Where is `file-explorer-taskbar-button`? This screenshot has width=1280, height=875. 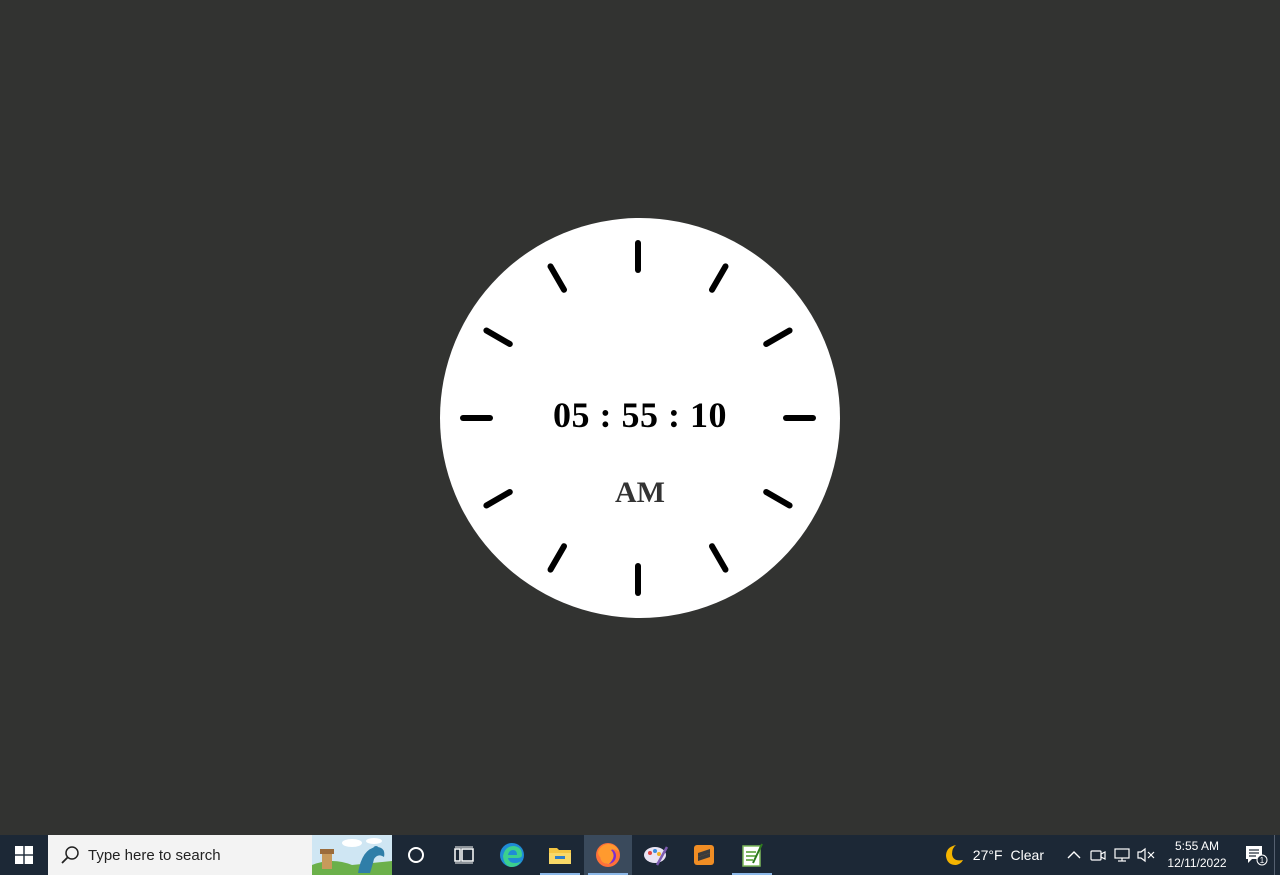 file-explorer-taskbar-button is located at coordinates (560, 855).